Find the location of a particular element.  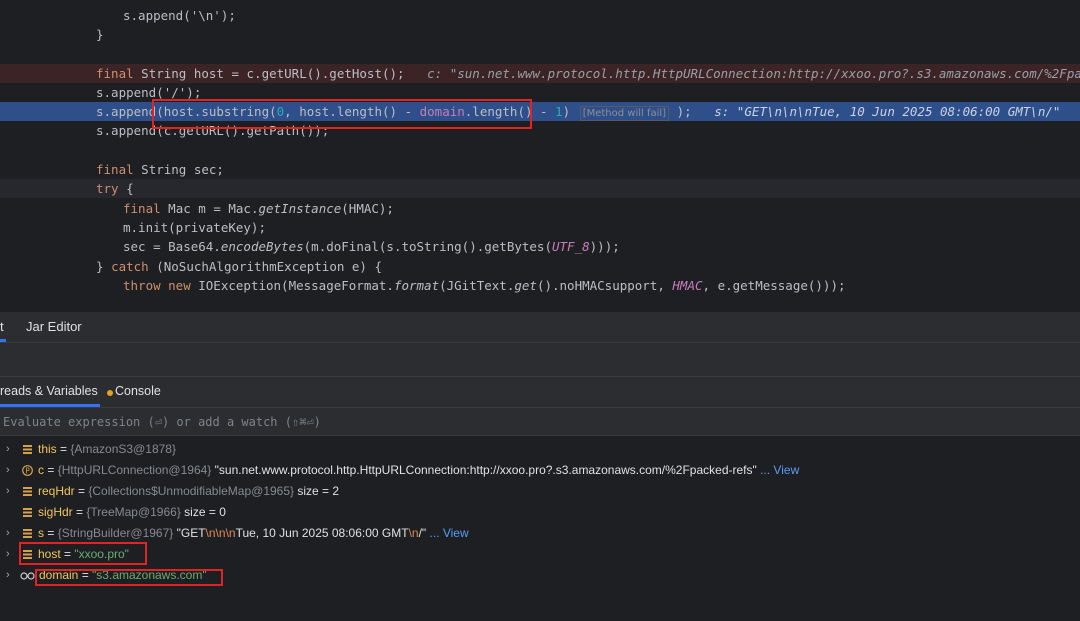

code-text: } catch (NoSuchAlgorithmException e) { is located at coordinates (239, 266).